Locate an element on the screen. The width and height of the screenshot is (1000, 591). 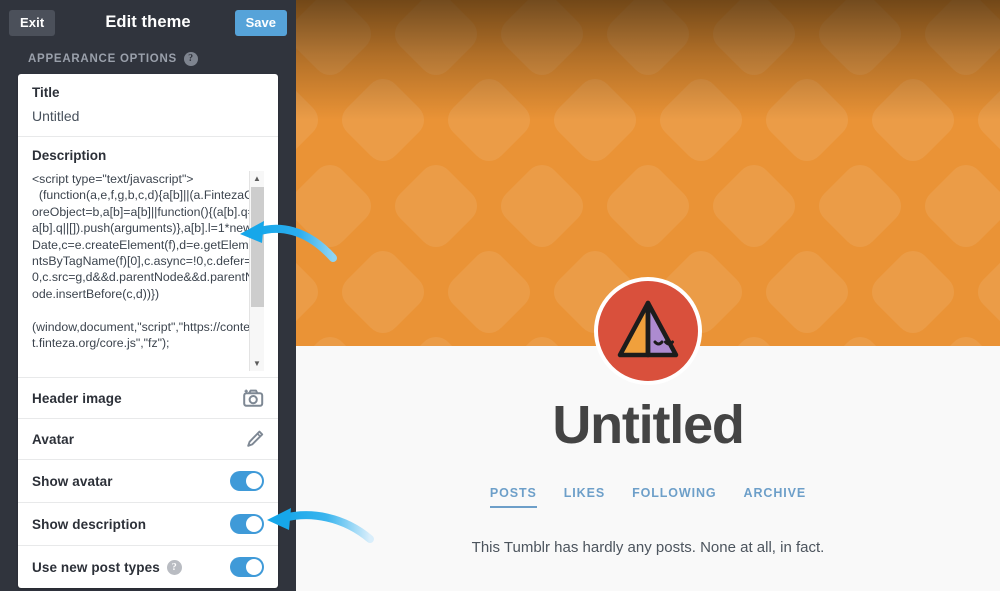
appearance-options-header: APPEARANCE OPTIONS ? is located at coordinates (148, 59).